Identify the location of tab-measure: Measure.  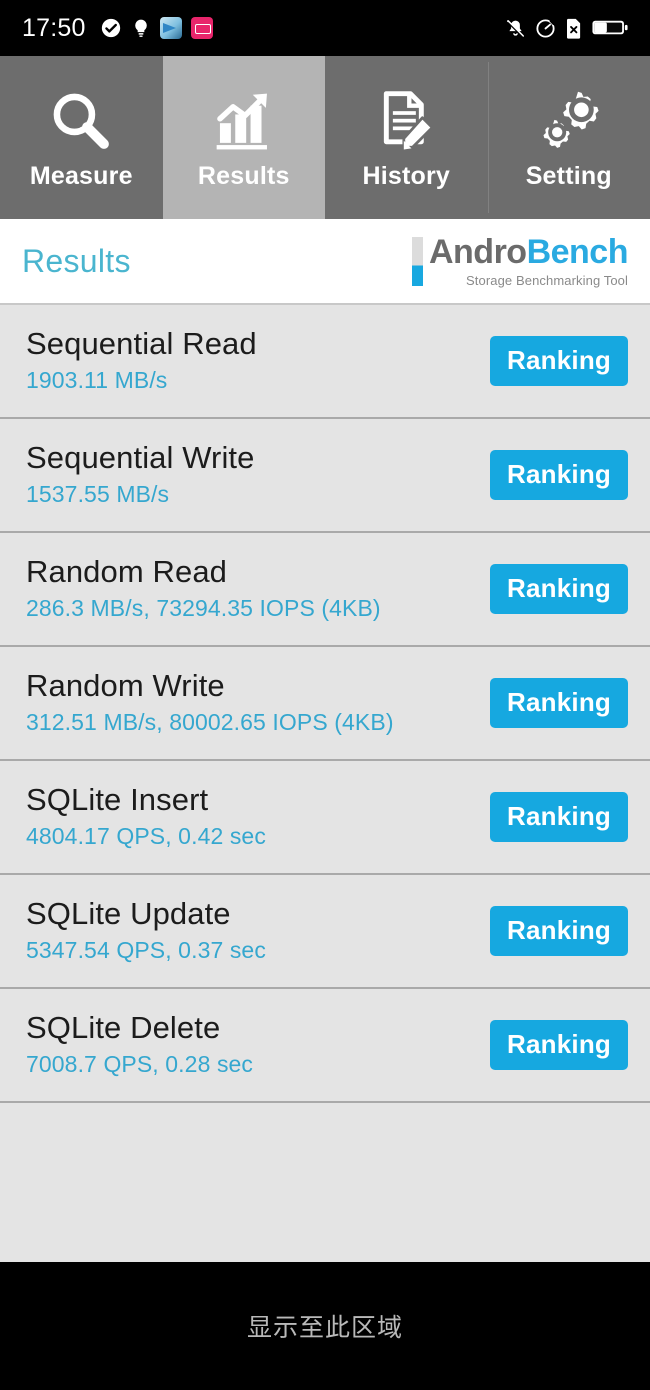
(81, 137).